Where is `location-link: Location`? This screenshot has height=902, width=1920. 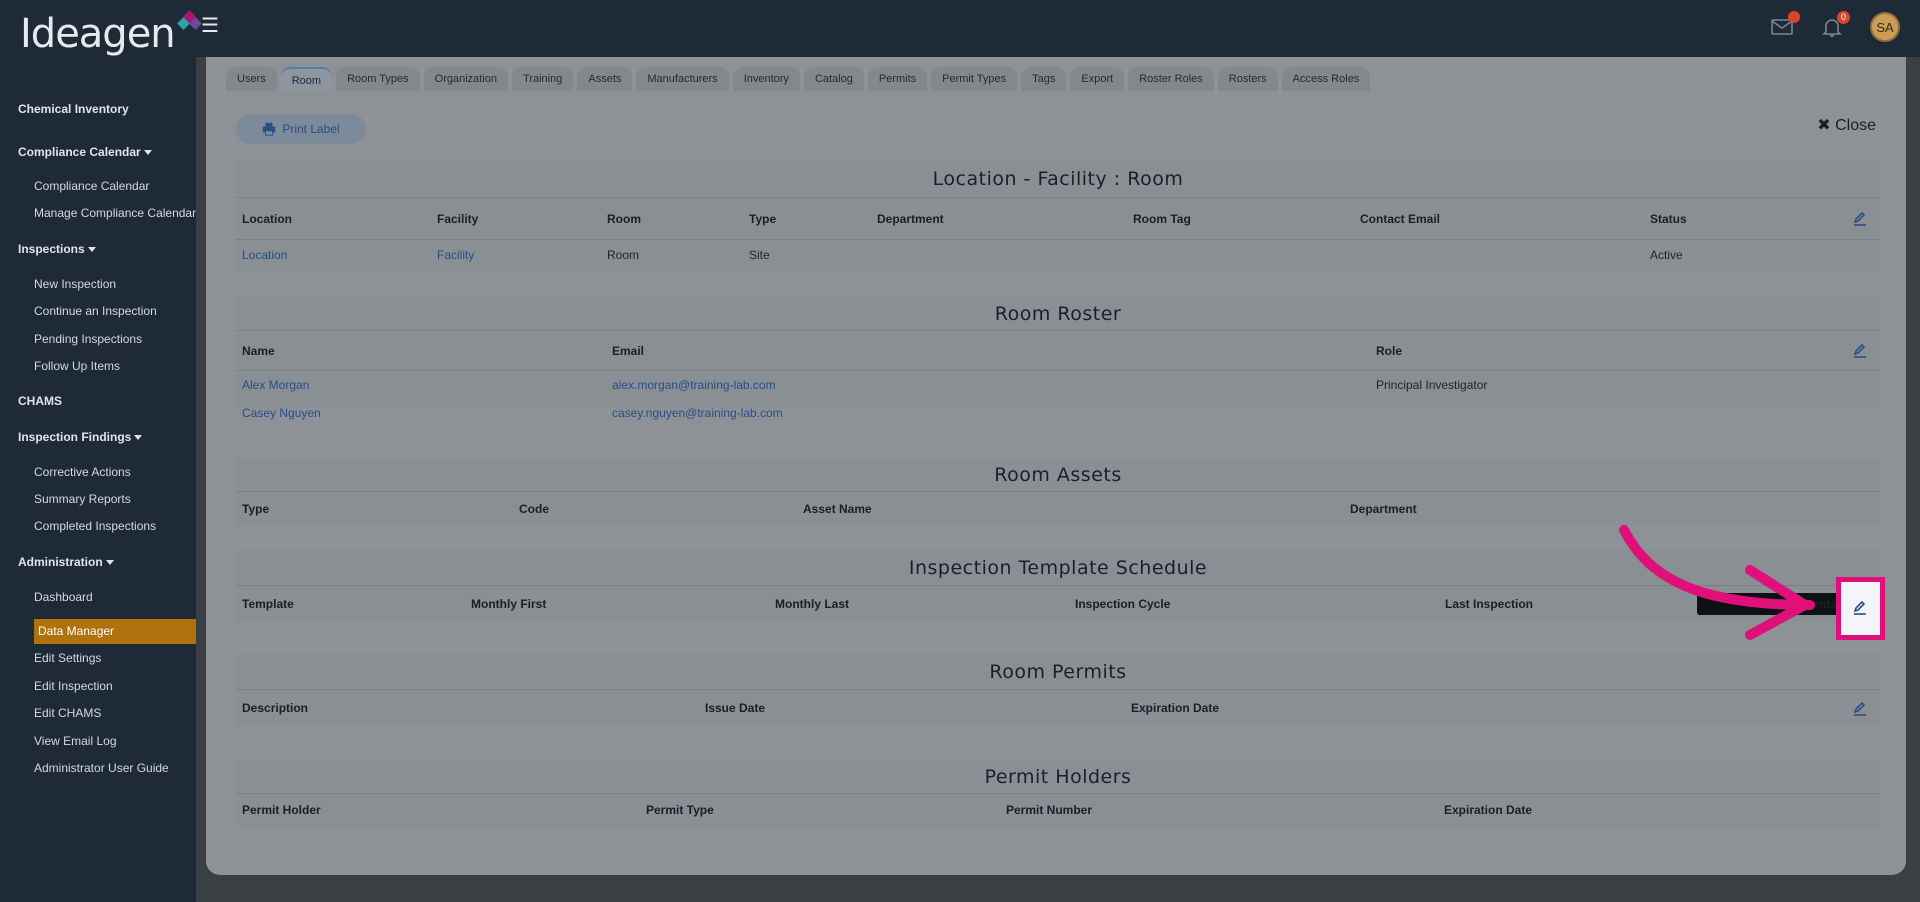 location-link: Location is located at coordinates (264, 255).